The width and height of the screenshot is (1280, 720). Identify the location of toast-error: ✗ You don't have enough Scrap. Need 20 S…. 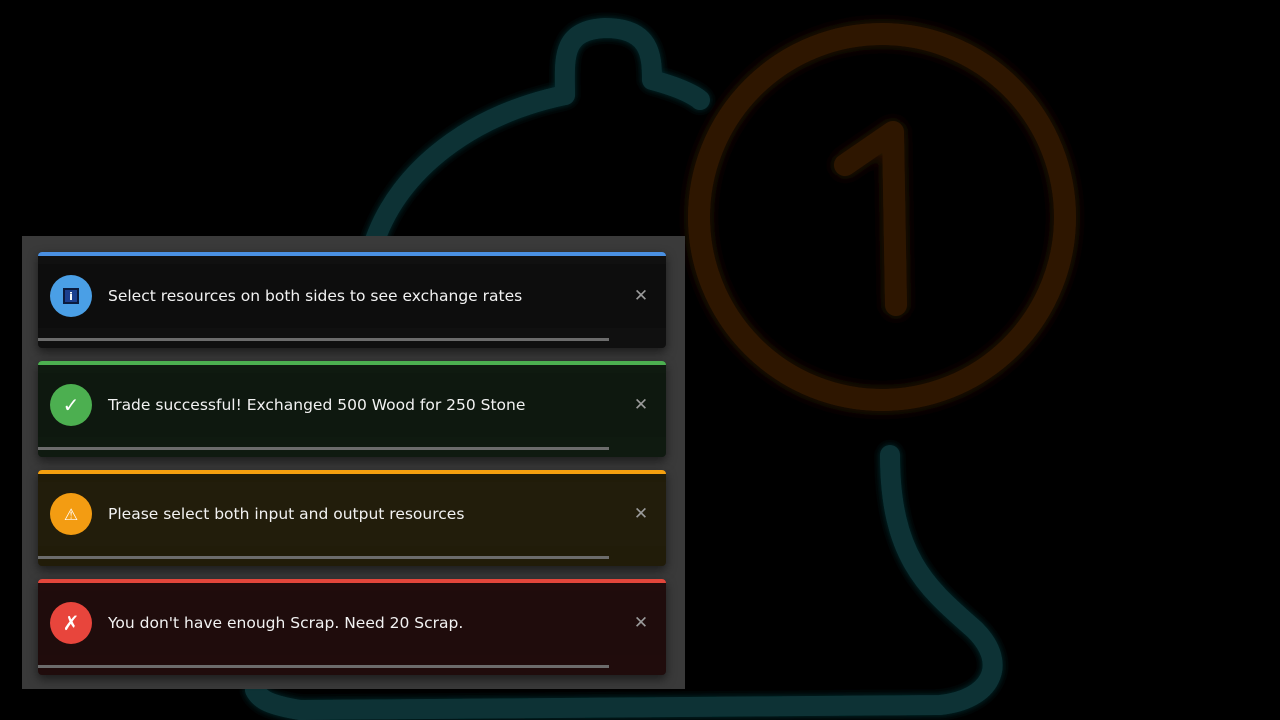
(352, 627).